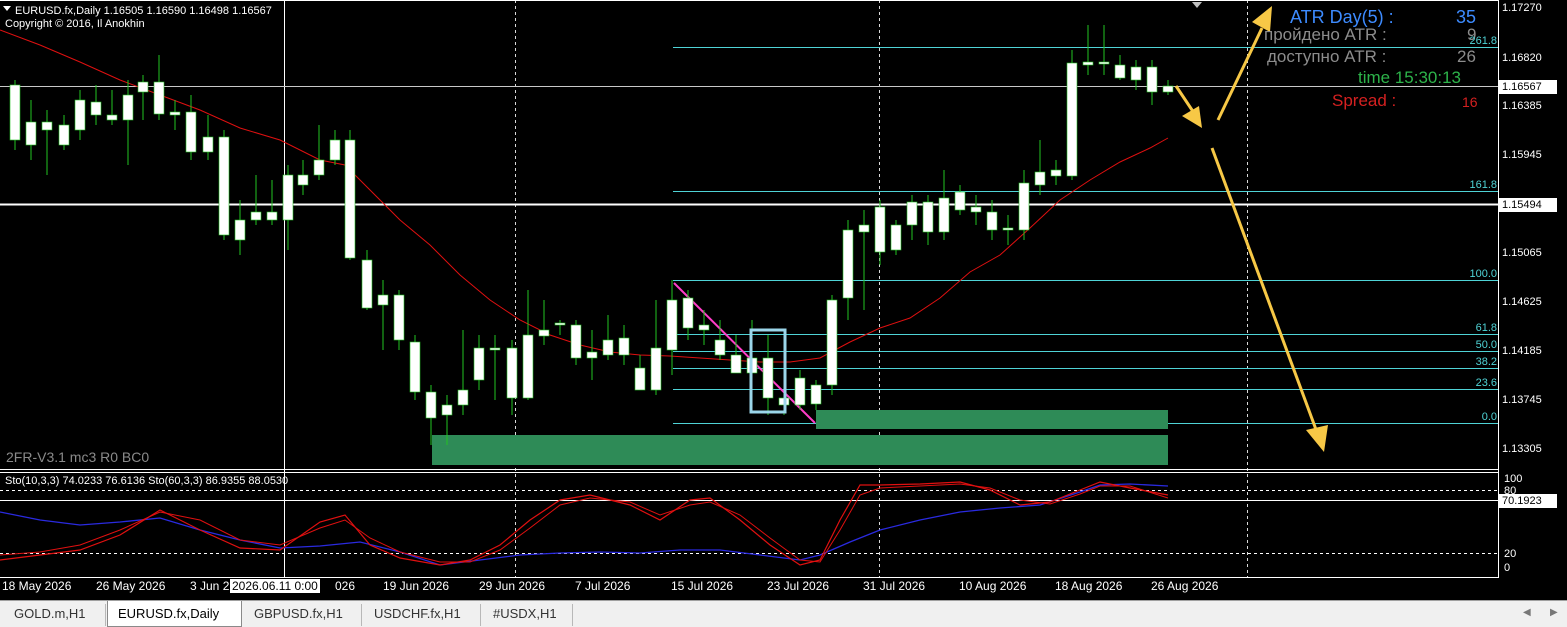  Describe the element at coordinates (800, 450) in the screenshot. I see `demand-zone-large` at that location.